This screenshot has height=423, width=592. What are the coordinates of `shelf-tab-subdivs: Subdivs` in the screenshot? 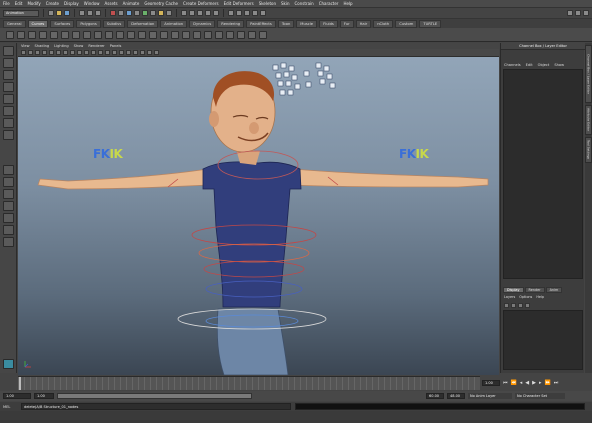 It's located at (114, 23).